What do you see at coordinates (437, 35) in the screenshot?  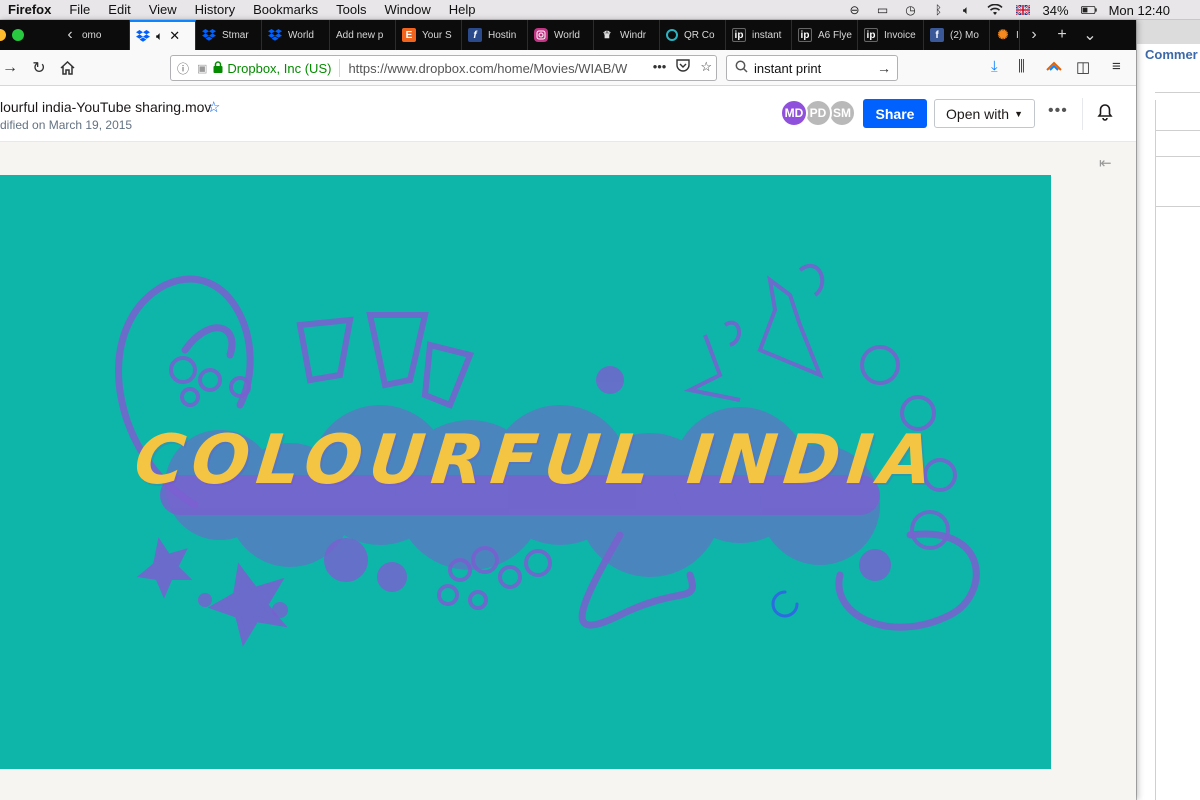 I see `tab-label: Your S` at bounding box center [437, 35].